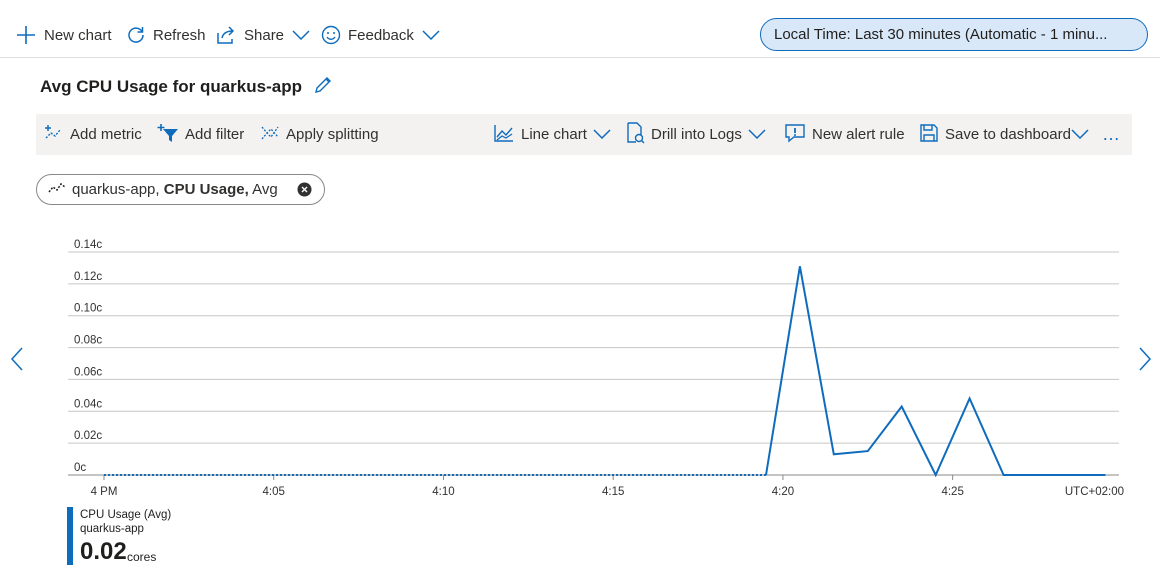  Describe the element at coordinates (80, 468) in the screenshot. I see `y-tick-label: 0c` at that location.